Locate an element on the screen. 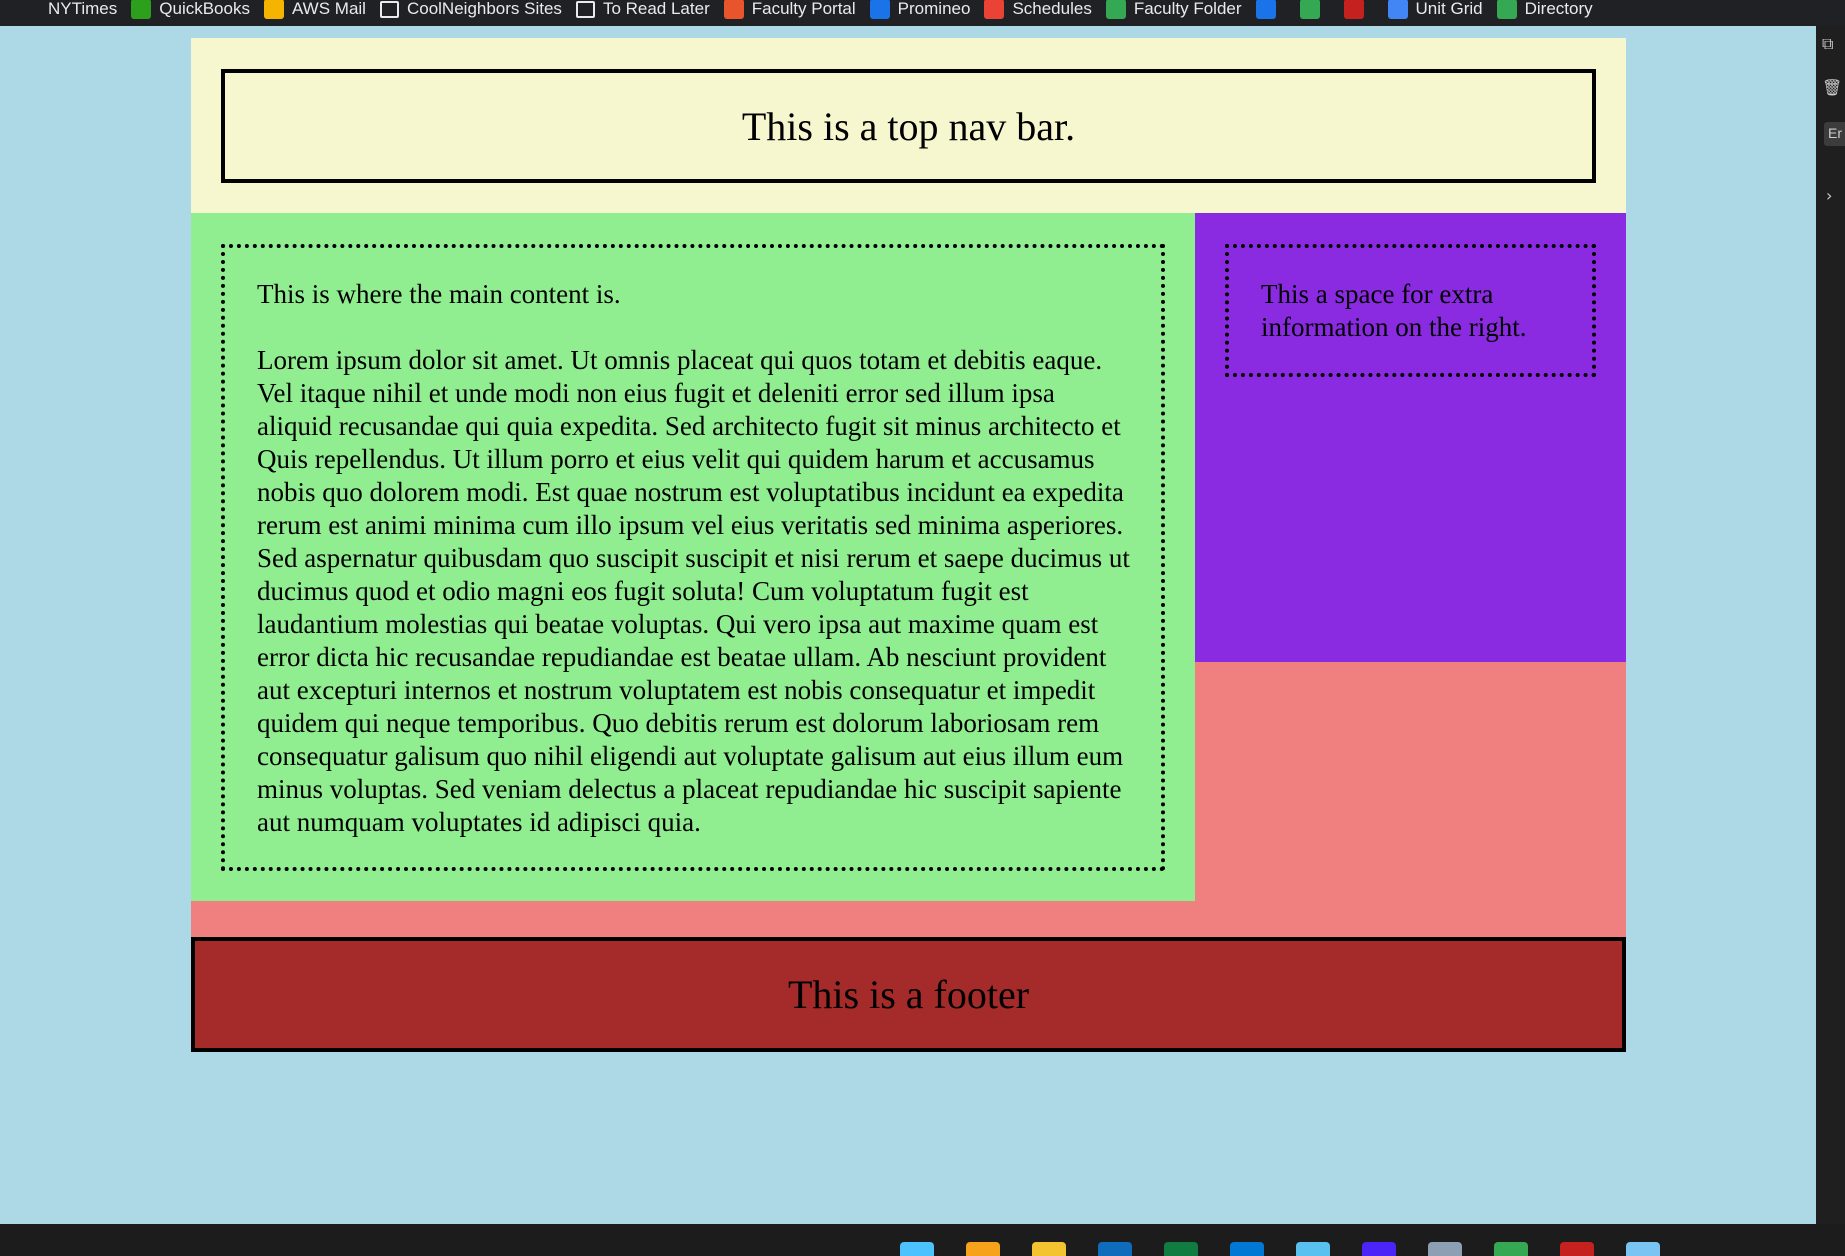  chrome-icon is located at coordinates (1511, 1249).